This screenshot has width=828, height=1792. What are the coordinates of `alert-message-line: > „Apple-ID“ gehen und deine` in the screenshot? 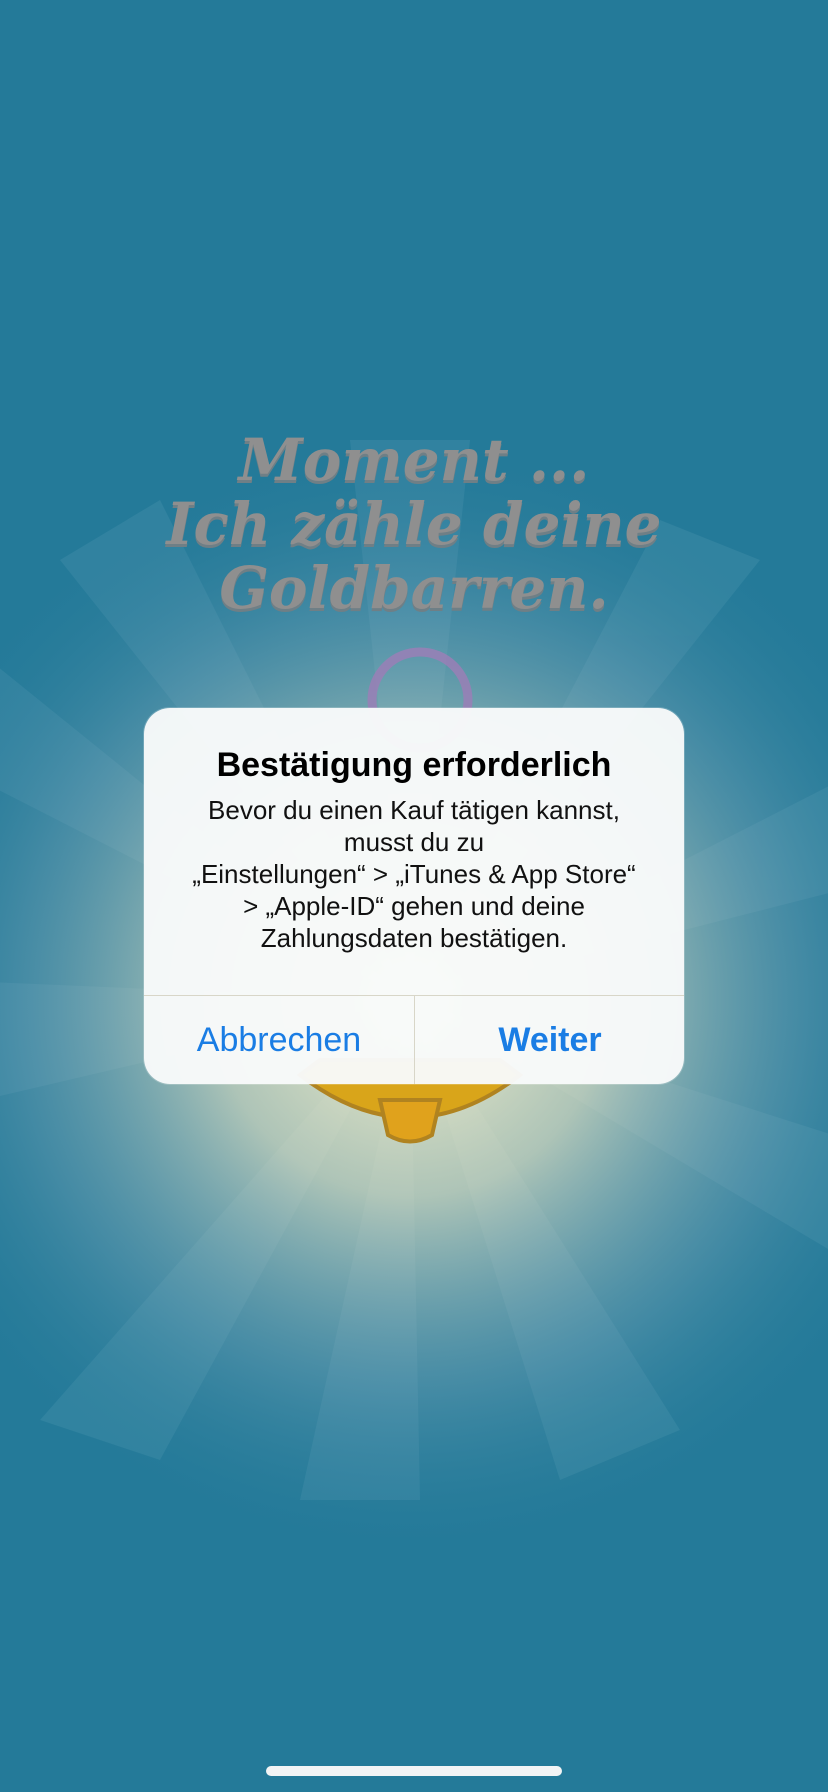 It's located at (414, 906).